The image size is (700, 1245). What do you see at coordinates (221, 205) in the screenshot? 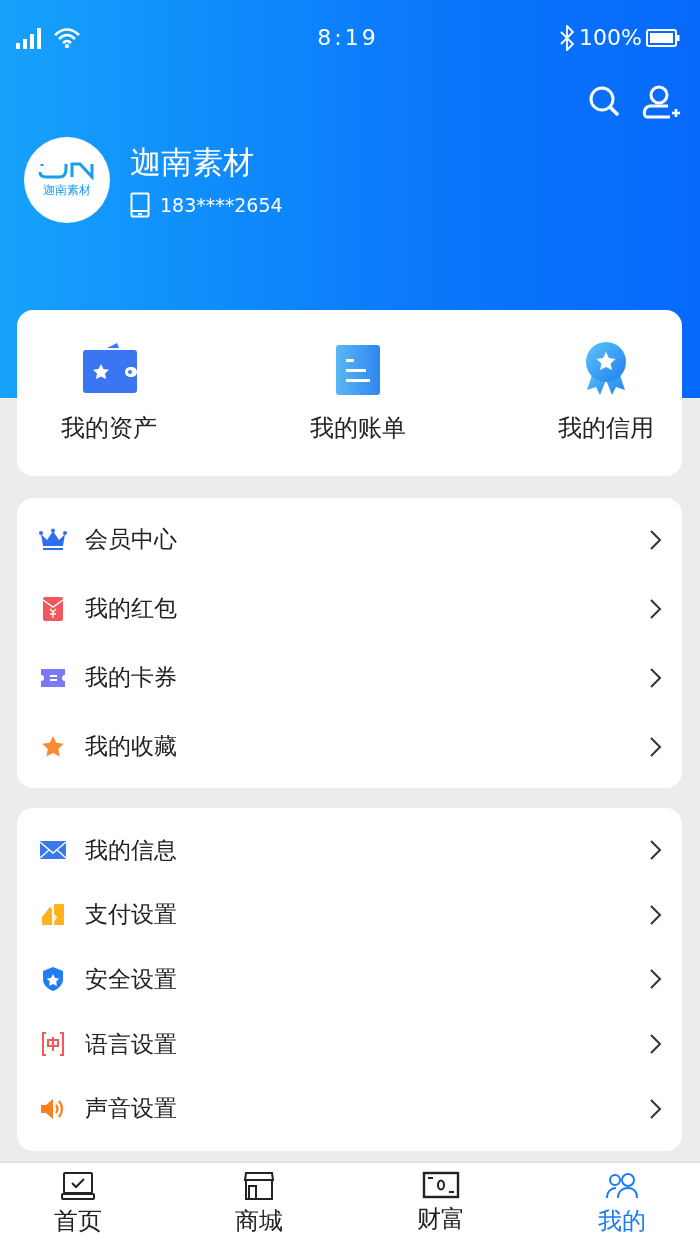
I see `phone-number: 183****2654` at bounding box center [221, 205].